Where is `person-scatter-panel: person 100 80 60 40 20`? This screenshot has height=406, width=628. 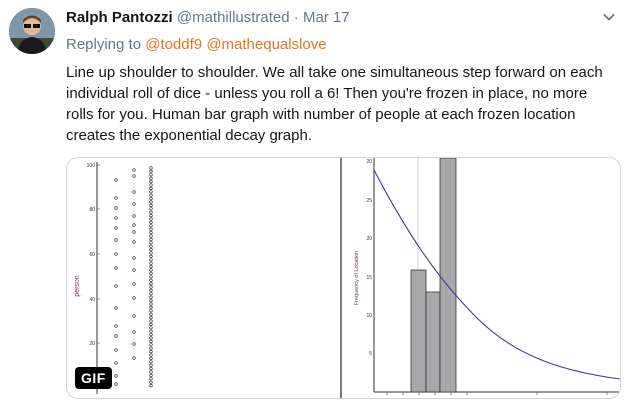
person-scatter-panel: person 100 80 60 40 20 is located at coordinates (113, 278).